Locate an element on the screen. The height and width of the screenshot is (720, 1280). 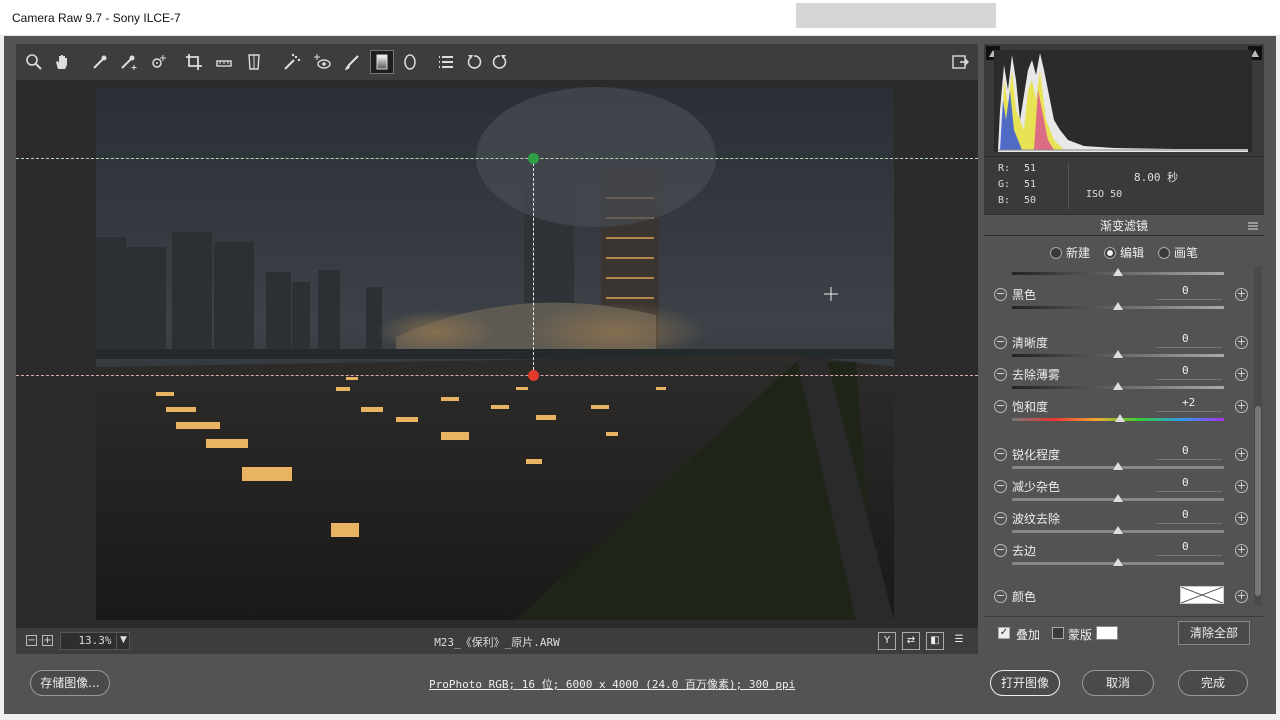
open-image-button: 打开图像 is located at coordinates (1025, 683).